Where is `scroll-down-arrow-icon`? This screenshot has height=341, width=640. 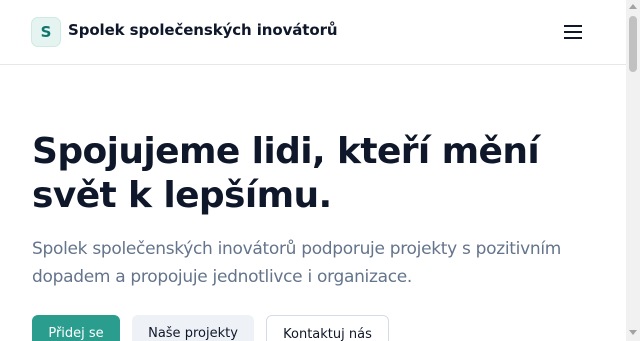 scroll-down-arrow-icon is located at coordinates (633, 332).